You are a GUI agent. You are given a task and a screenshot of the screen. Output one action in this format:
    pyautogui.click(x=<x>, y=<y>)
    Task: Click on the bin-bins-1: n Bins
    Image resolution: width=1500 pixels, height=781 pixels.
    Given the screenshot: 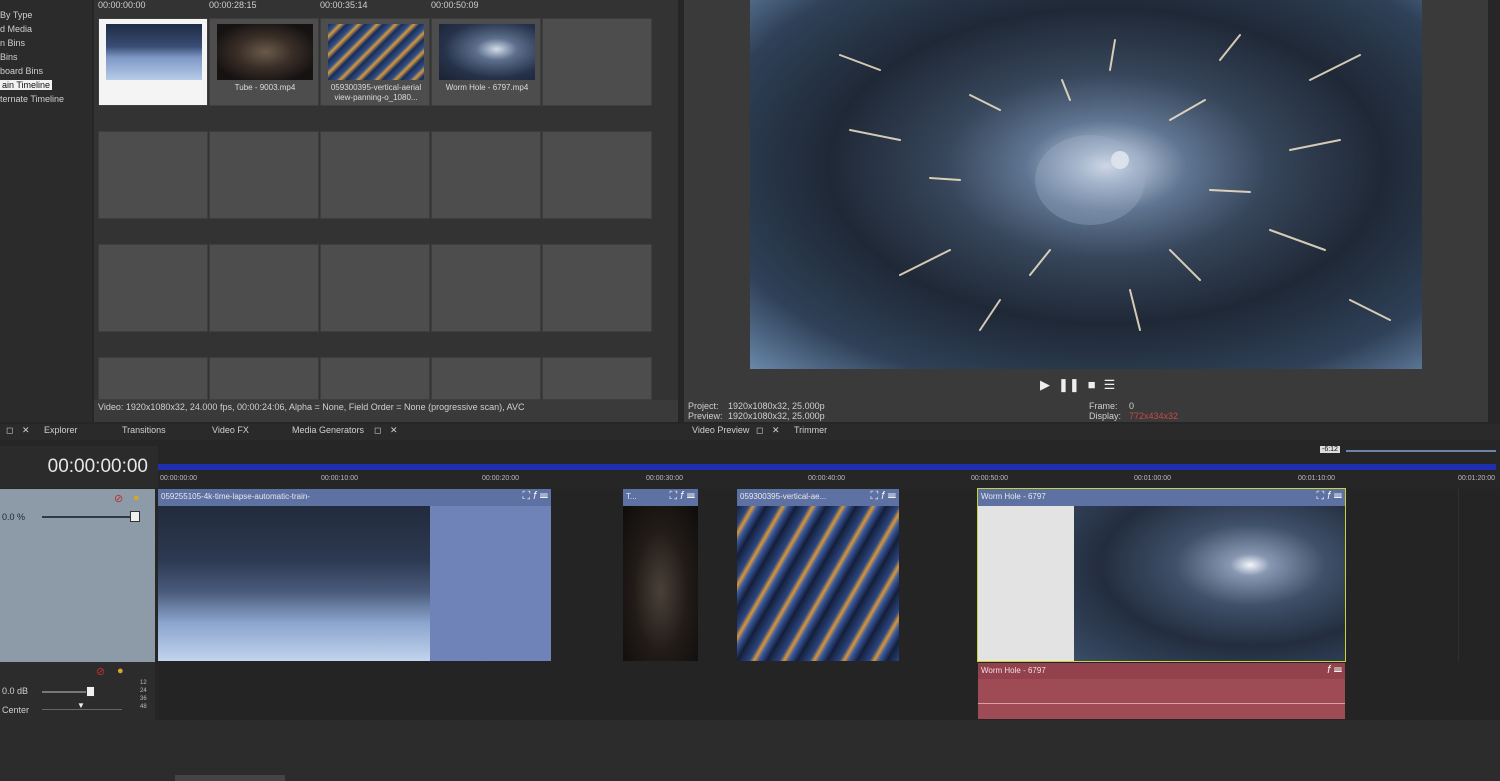 What is the action you would take?
    pyautogui.click(x=12, y=43)
    